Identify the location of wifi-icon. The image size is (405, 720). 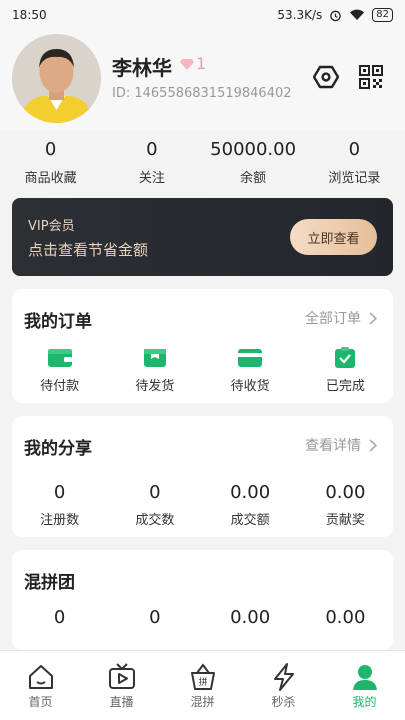
(357, 14).